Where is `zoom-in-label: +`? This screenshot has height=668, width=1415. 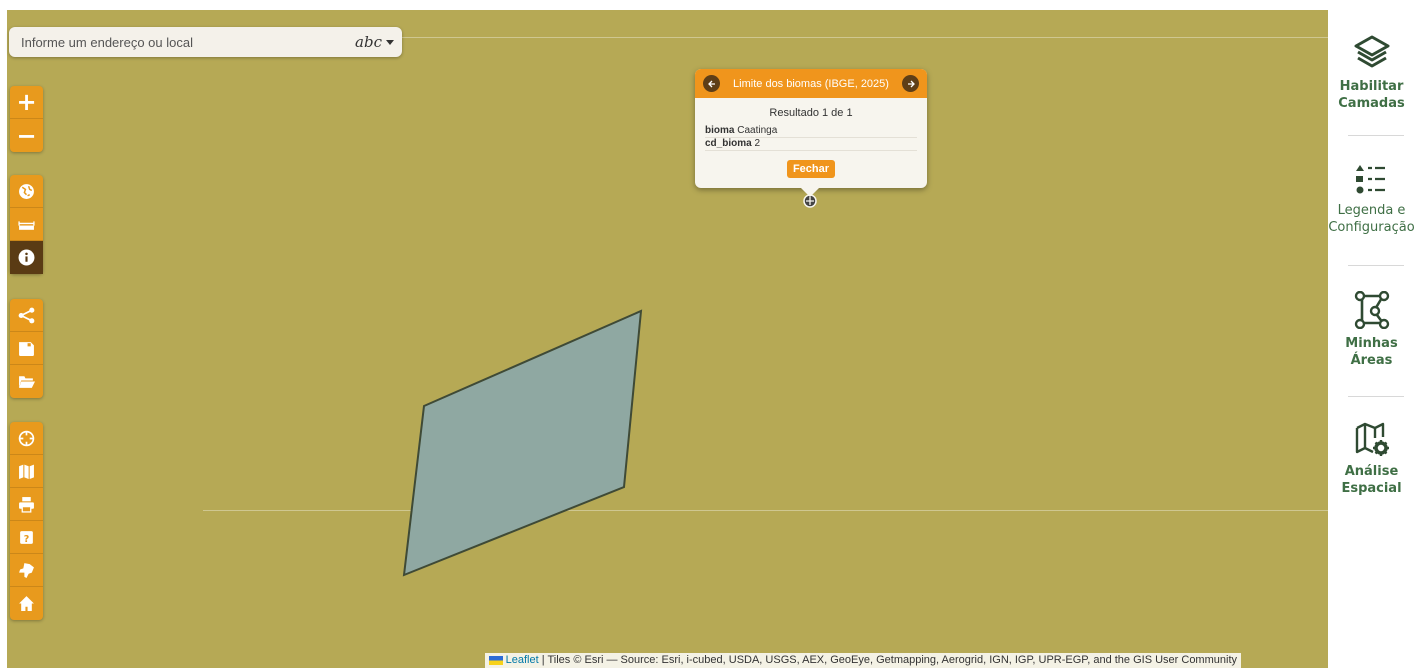 zoom-in-label: + is located at coordinates (26, 102).